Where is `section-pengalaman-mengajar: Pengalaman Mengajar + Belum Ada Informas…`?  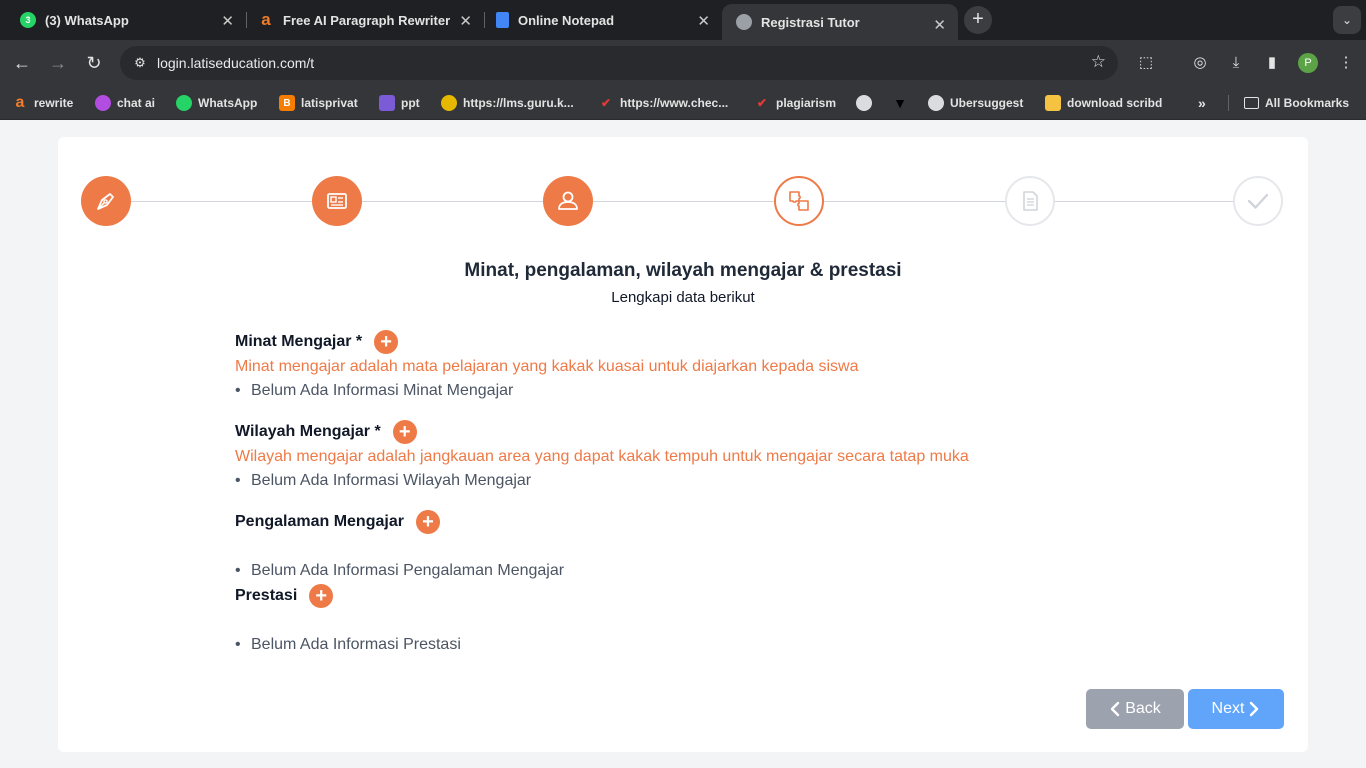 section-pengalaman-mengajar: Pengalaman Mengajar + Belum Ada Informas… is located at coordinates (685, 546).